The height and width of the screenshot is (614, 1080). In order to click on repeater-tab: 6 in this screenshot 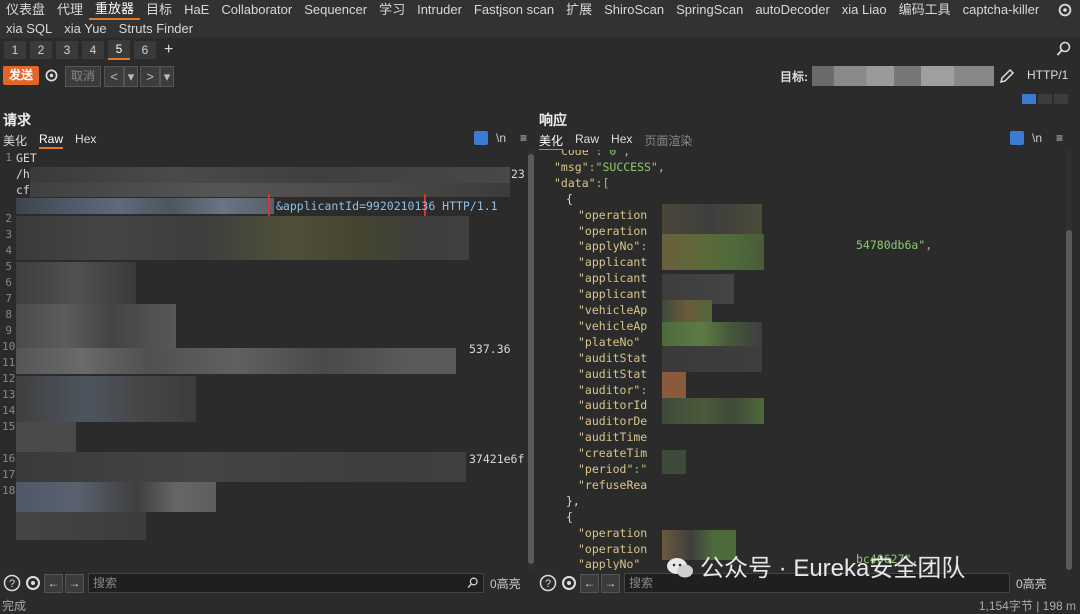, I will do `click(145, 50)`.